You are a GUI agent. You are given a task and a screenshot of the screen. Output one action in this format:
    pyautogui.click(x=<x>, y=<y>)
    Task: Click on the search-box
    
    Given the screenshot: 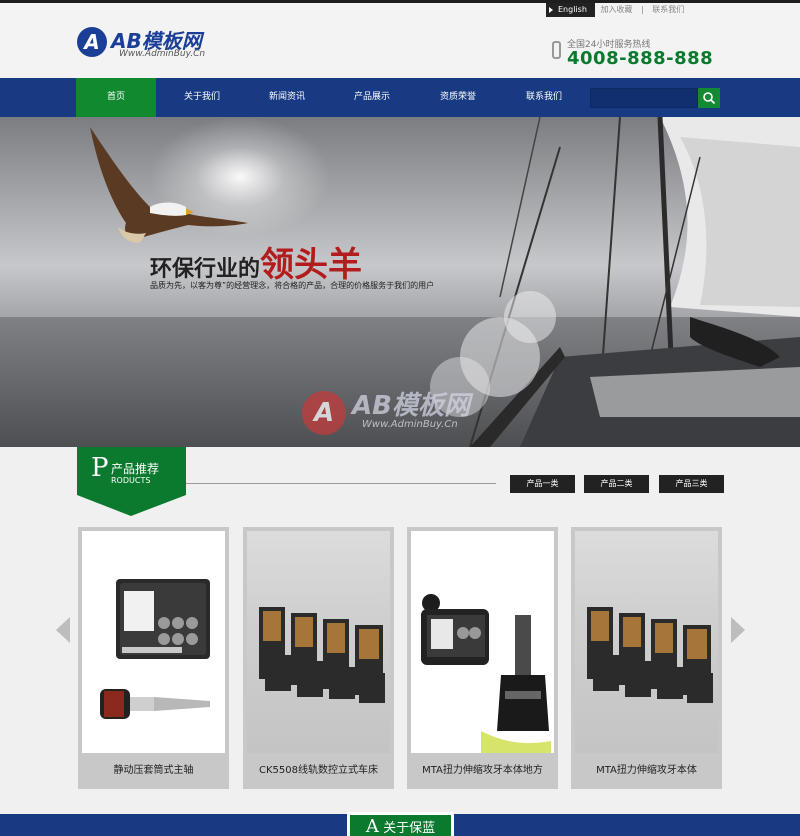 What is the action you would take?
    pyautogui.click(x=655, y=98)
    